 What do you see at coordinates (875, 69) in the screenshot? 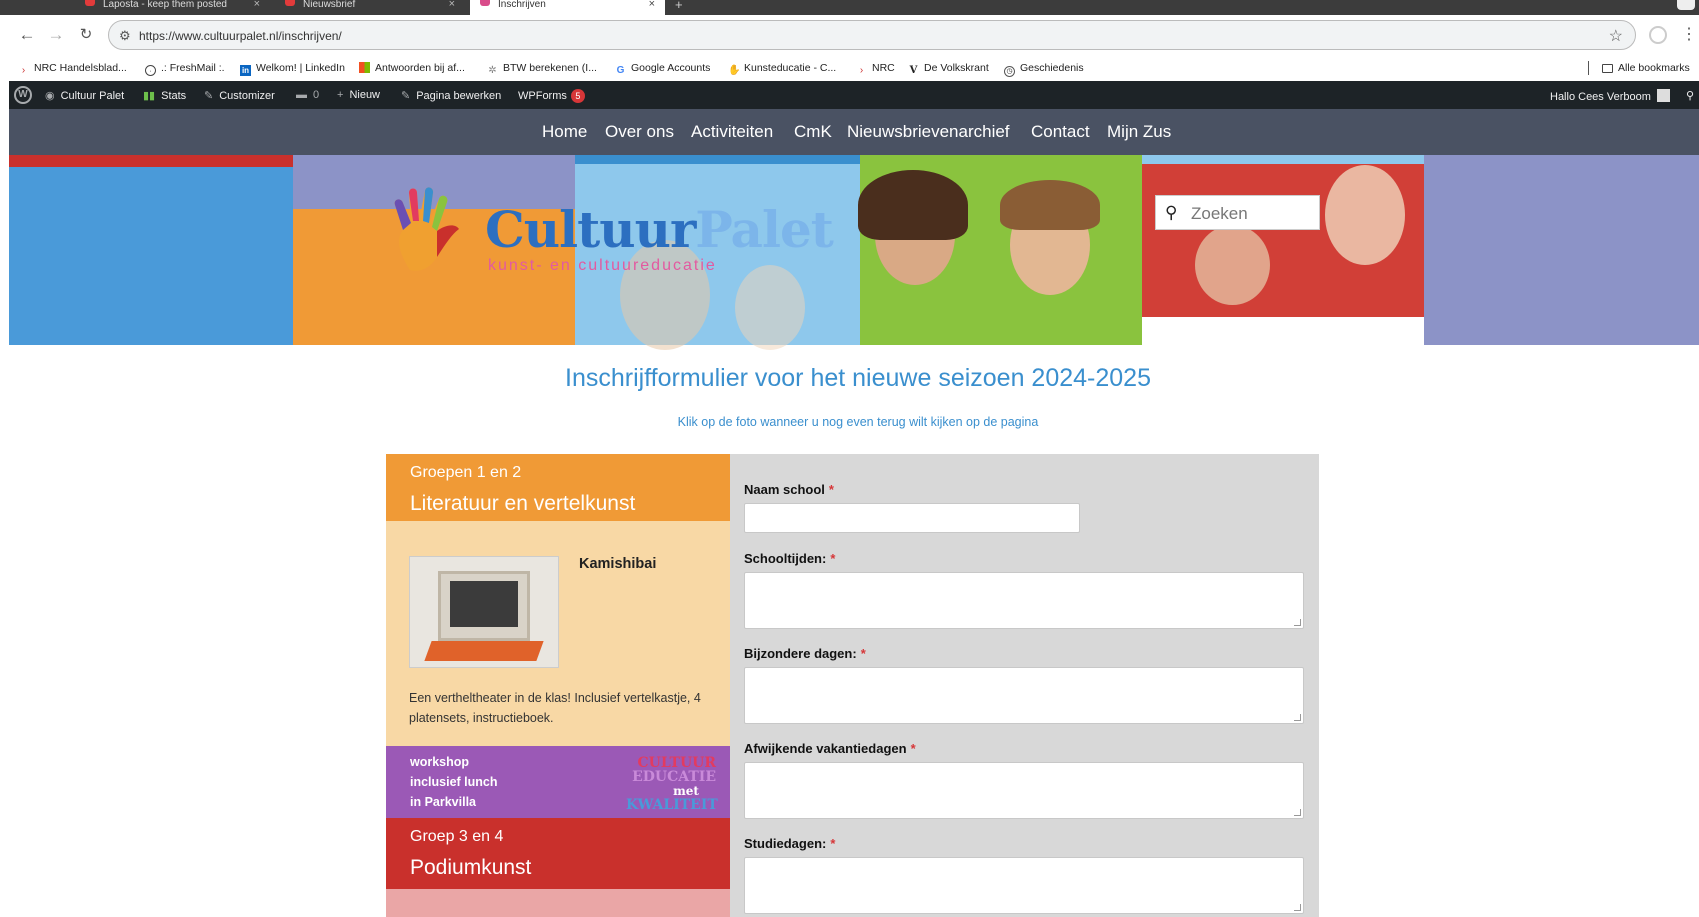
I see `bookmark-item: › NRC` at bounding box center [875, 69].